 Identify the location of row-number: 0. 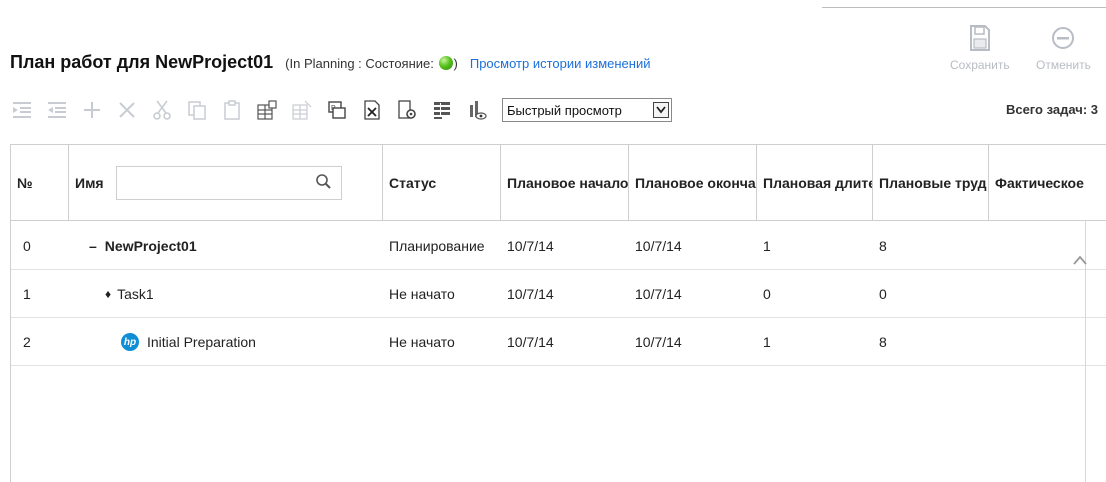
(27, 246).